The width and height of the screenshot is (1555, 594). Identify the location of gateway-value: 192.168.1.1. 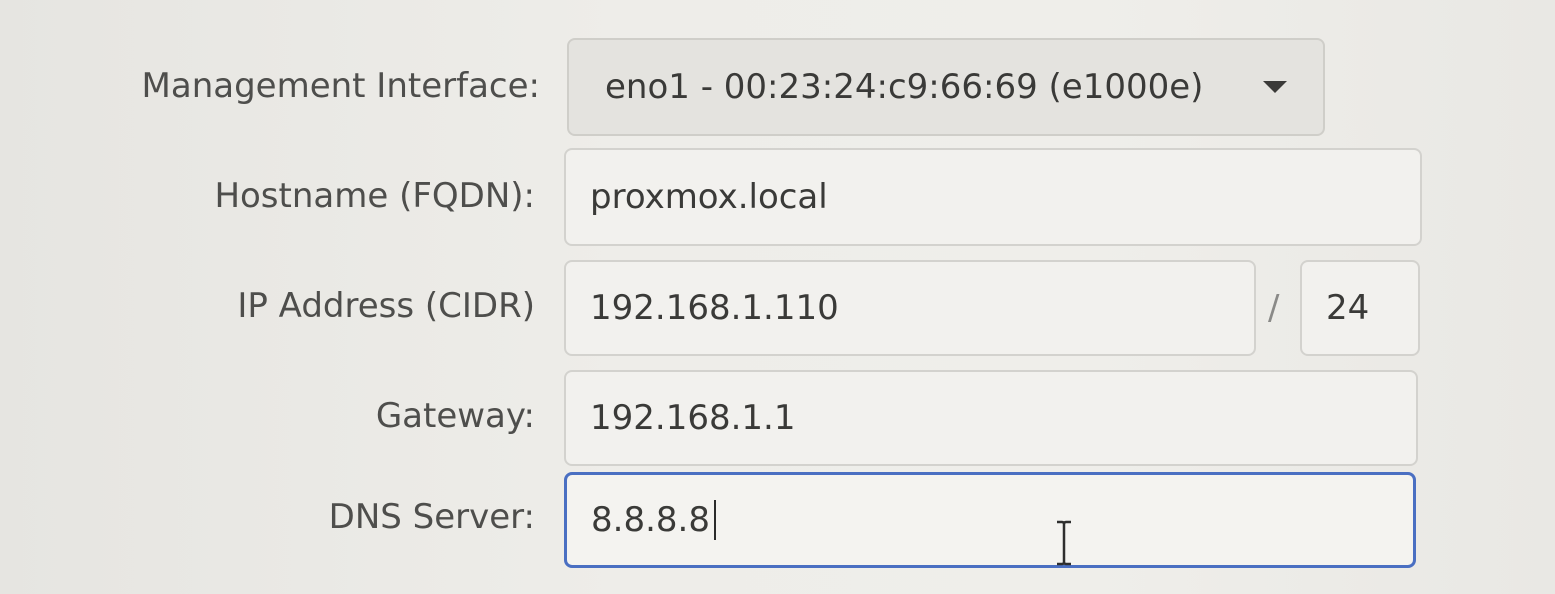
(693, 418).